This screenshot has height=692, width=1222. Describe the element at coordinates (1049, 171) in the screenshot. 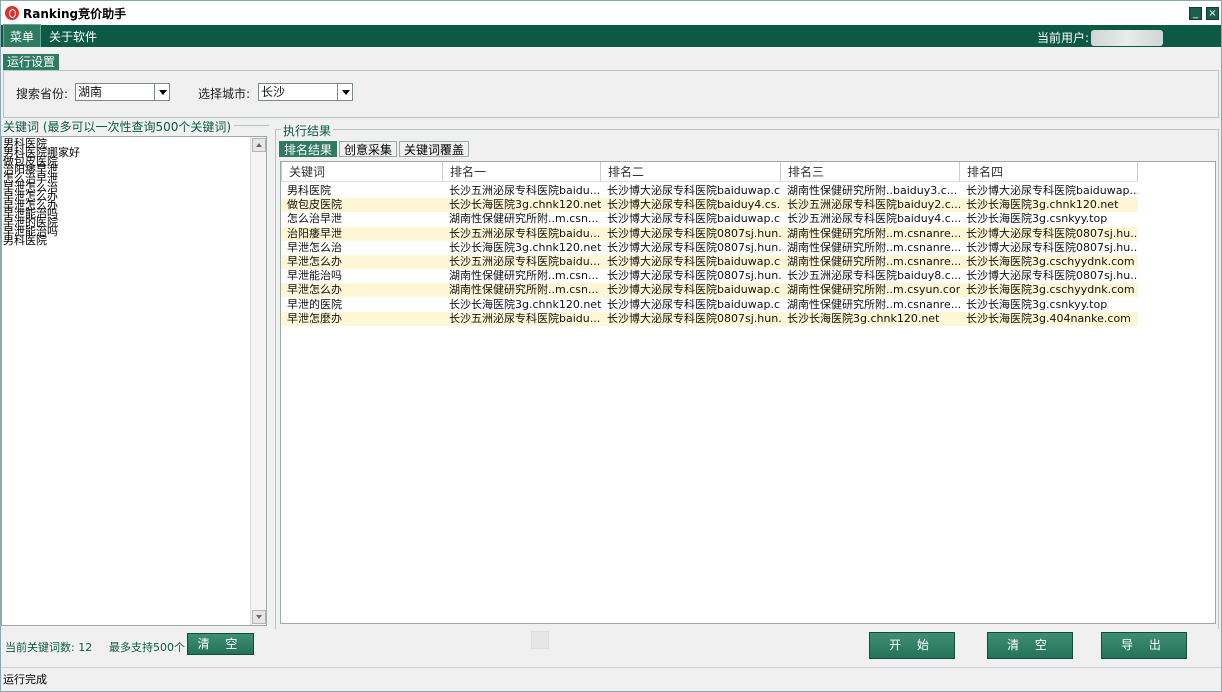

I see `column-header-rank4: 排名四` at that location.